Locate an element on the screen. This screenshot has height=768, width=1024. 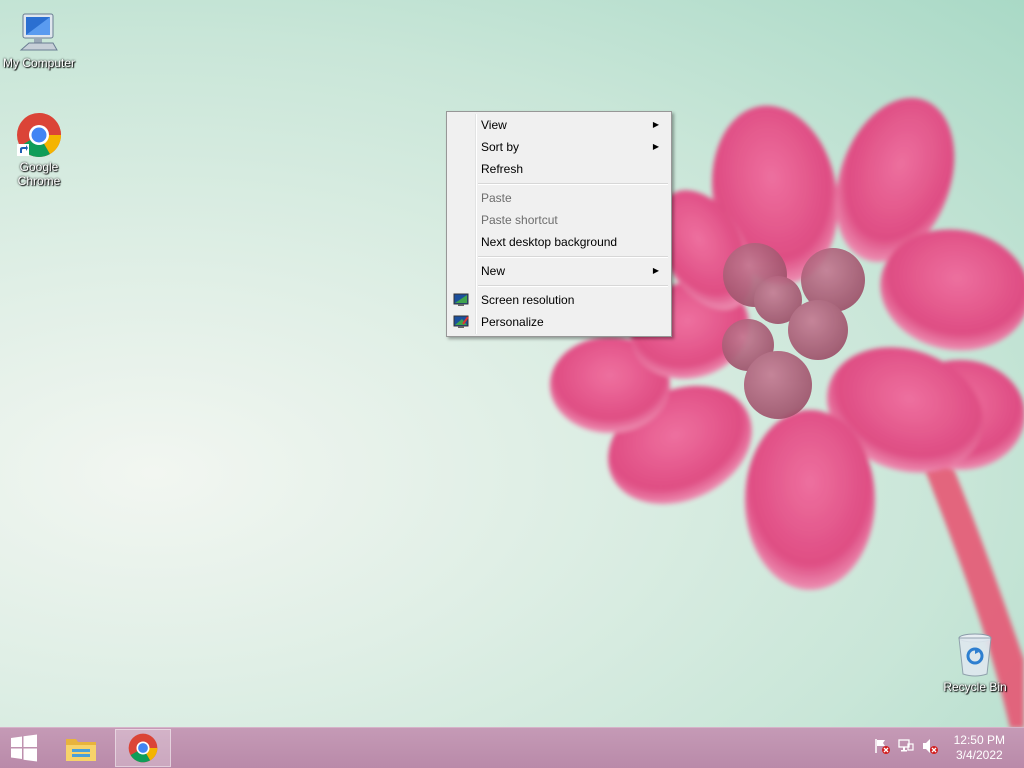
menu-item-screen-resolution: Screen resolution is located at coordinates (559, 300).